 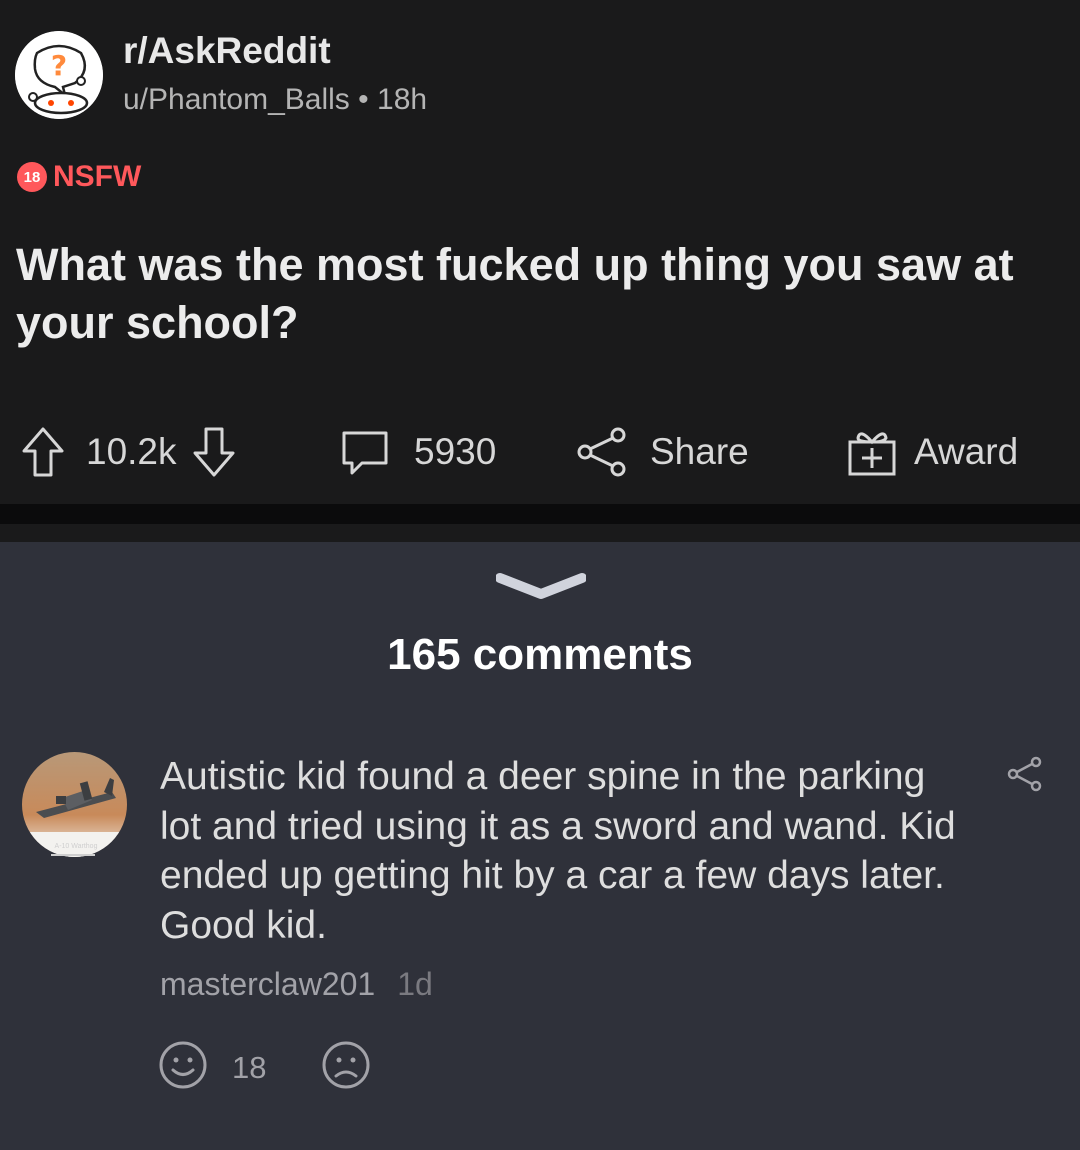 What do you see at coordinates (183, 1067) in the screenshot?
I see `smile-icon` at bounding box center [183, 1067].